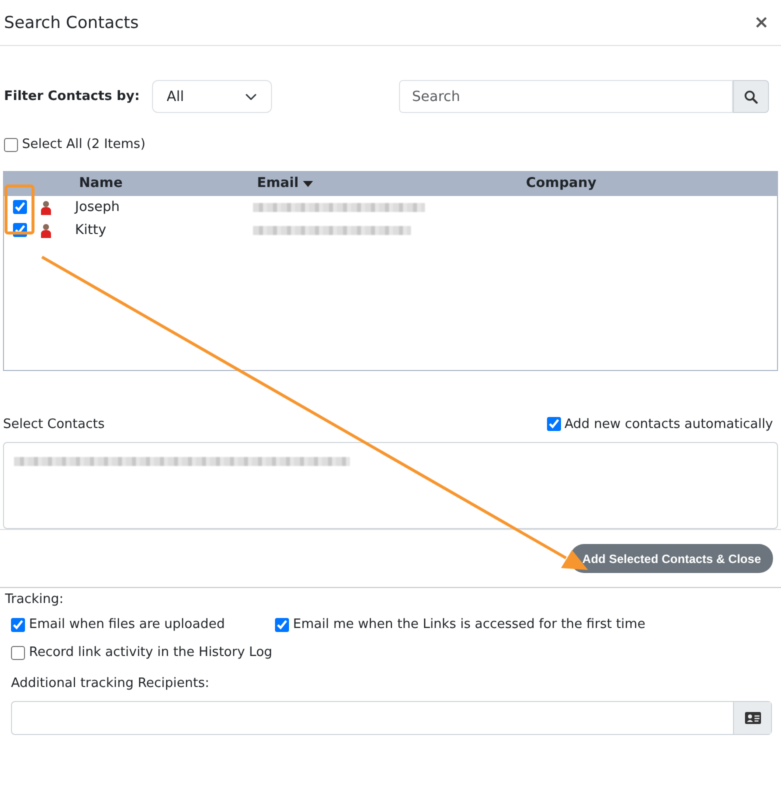  I want to click on tracking-option-label: Email me when the Links is accessed for the first time, so click(469, 625).